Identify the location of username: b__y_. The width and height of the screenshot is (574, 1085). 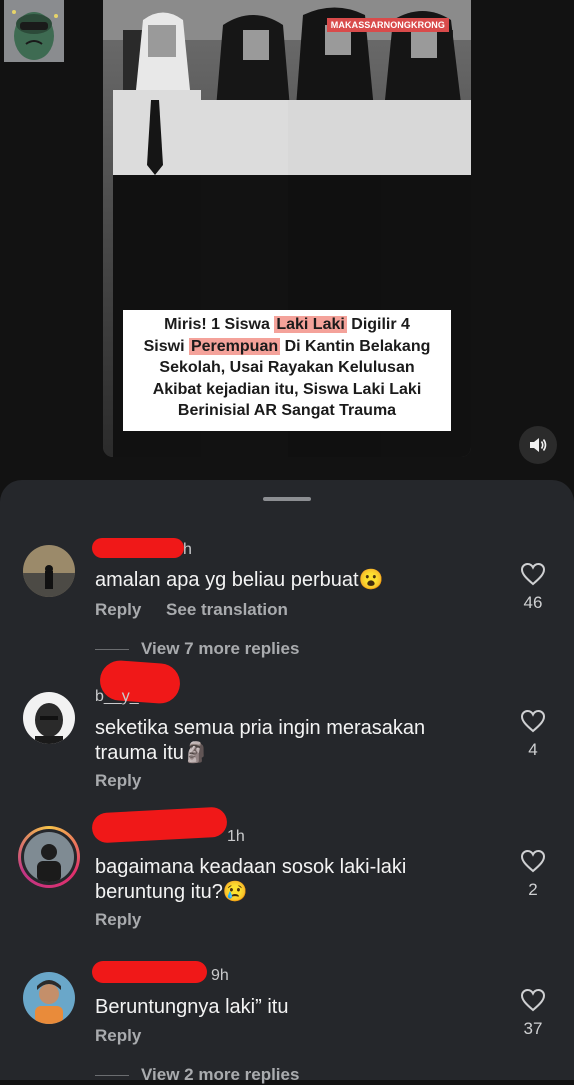
(117, 697).